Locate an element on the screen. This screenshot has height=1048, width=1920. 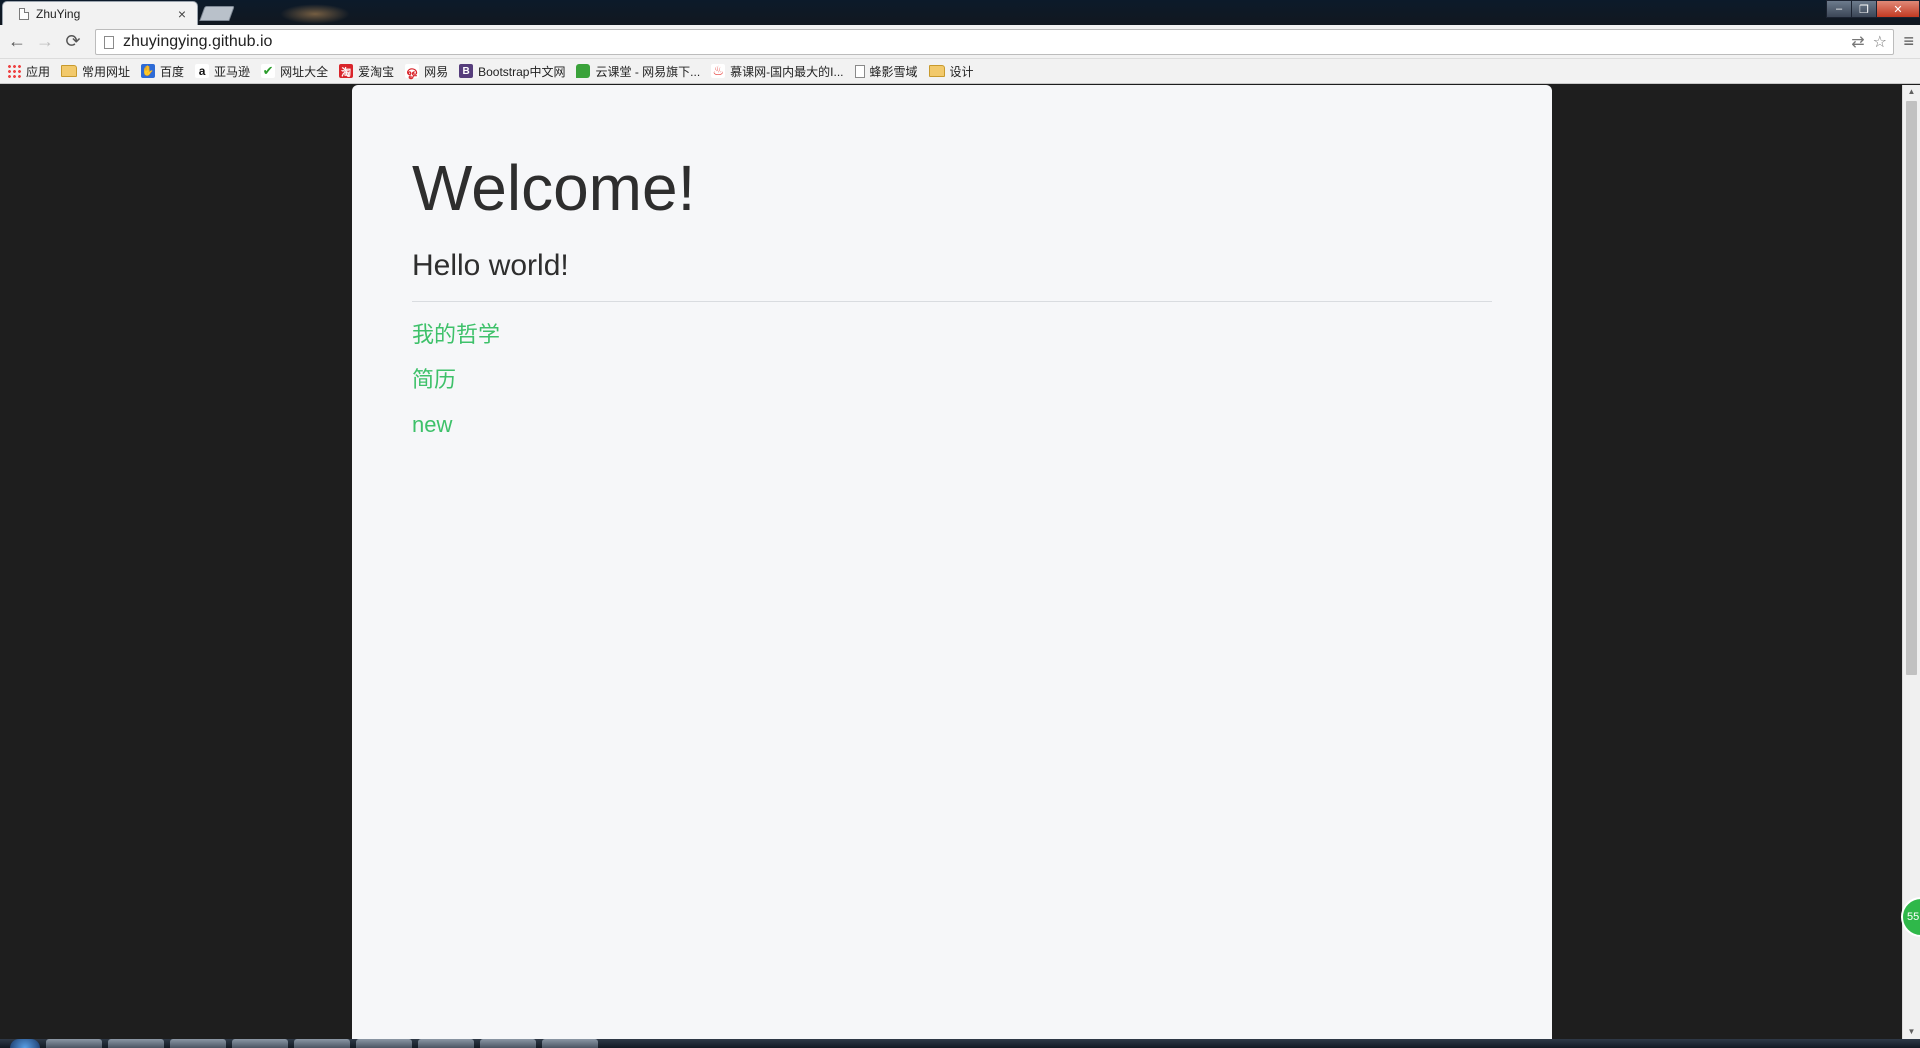
tab-strip: ZhuYing × – ❐ ✕ is located at coordinates (960, 12).